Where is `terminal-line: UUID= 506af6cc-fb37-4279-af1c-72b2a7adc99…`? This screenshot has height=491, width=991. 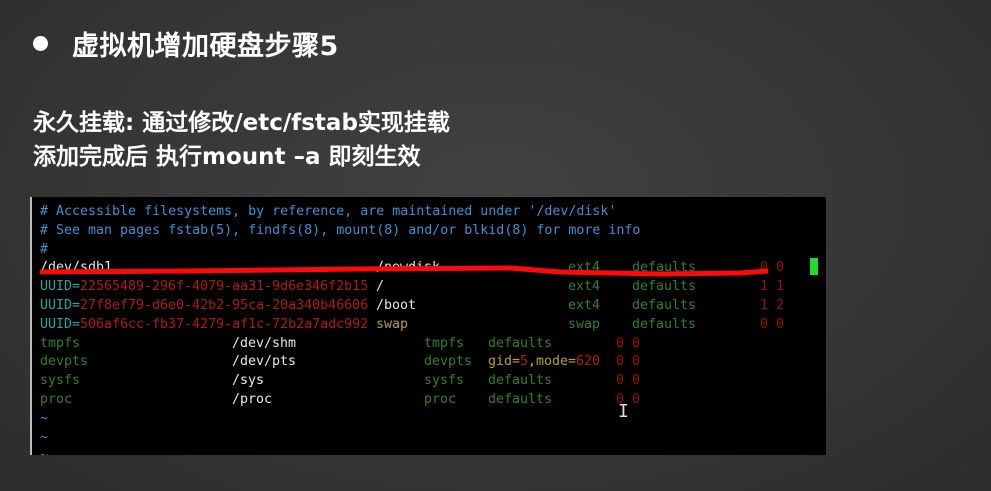
terminal-line: UUID= 506af6cc-fb37-4279-af1c-72b2a7adc99… is located at coordinates (430, 324).